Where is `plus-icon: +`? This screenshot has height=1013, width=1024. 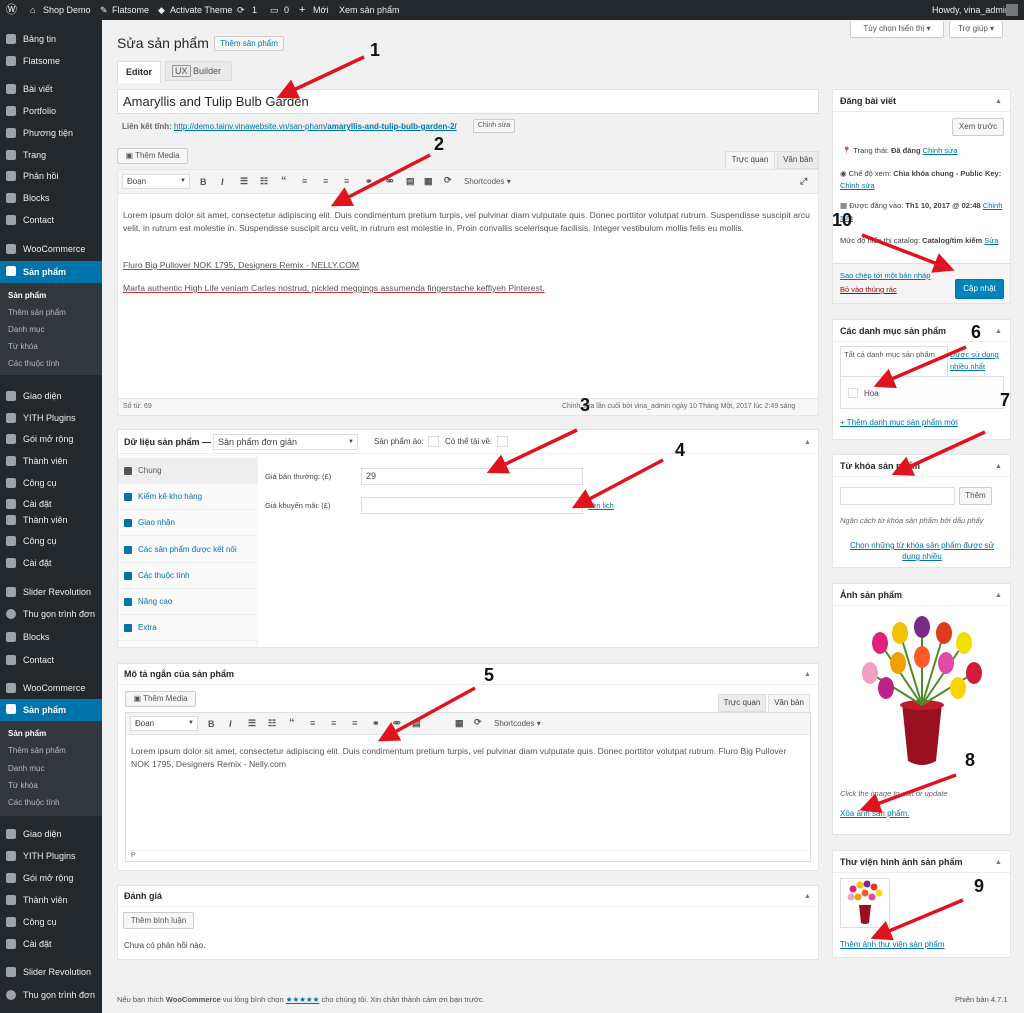
plus-icon: + is located at coordinates (302, 10).